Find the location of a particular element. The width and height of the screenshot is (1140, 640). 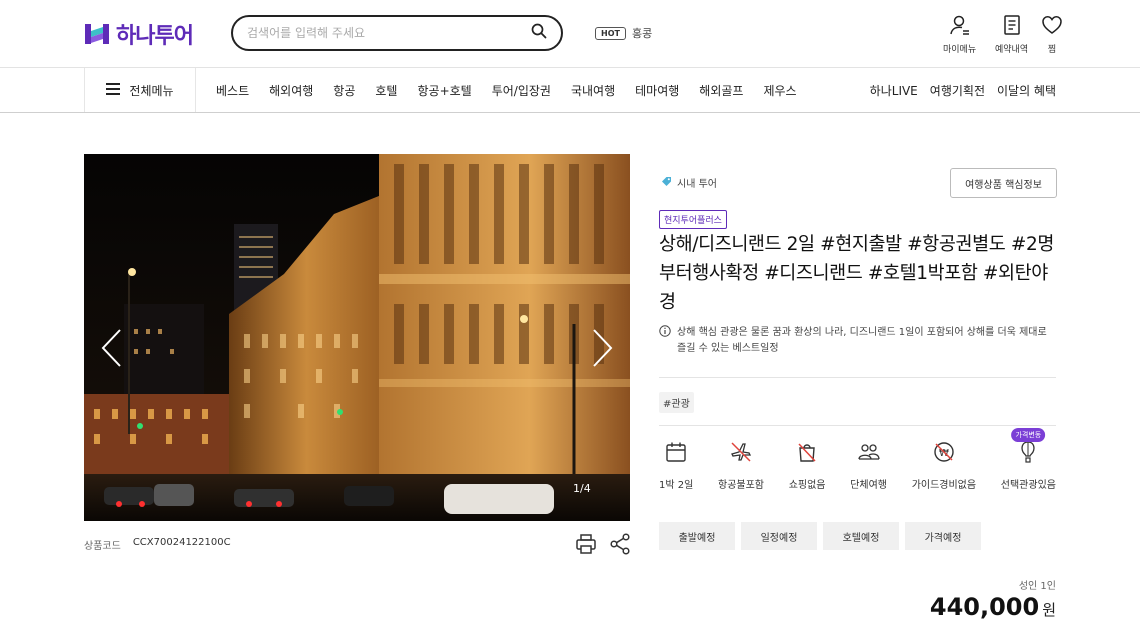

hot-keyword: HOT 홍콩 is located at coordinates (623, 33).